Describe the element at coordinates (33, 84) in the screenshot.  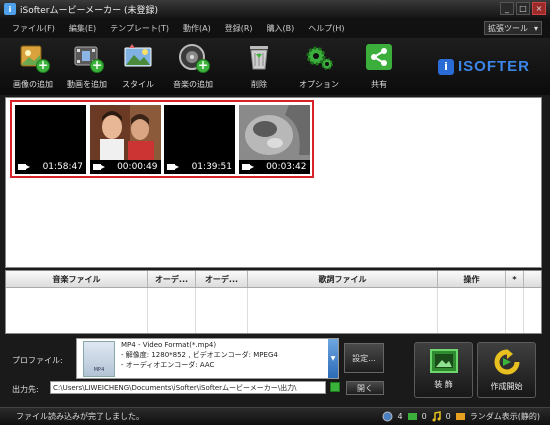
I see `add-image-label: 画像の追加` at that location.